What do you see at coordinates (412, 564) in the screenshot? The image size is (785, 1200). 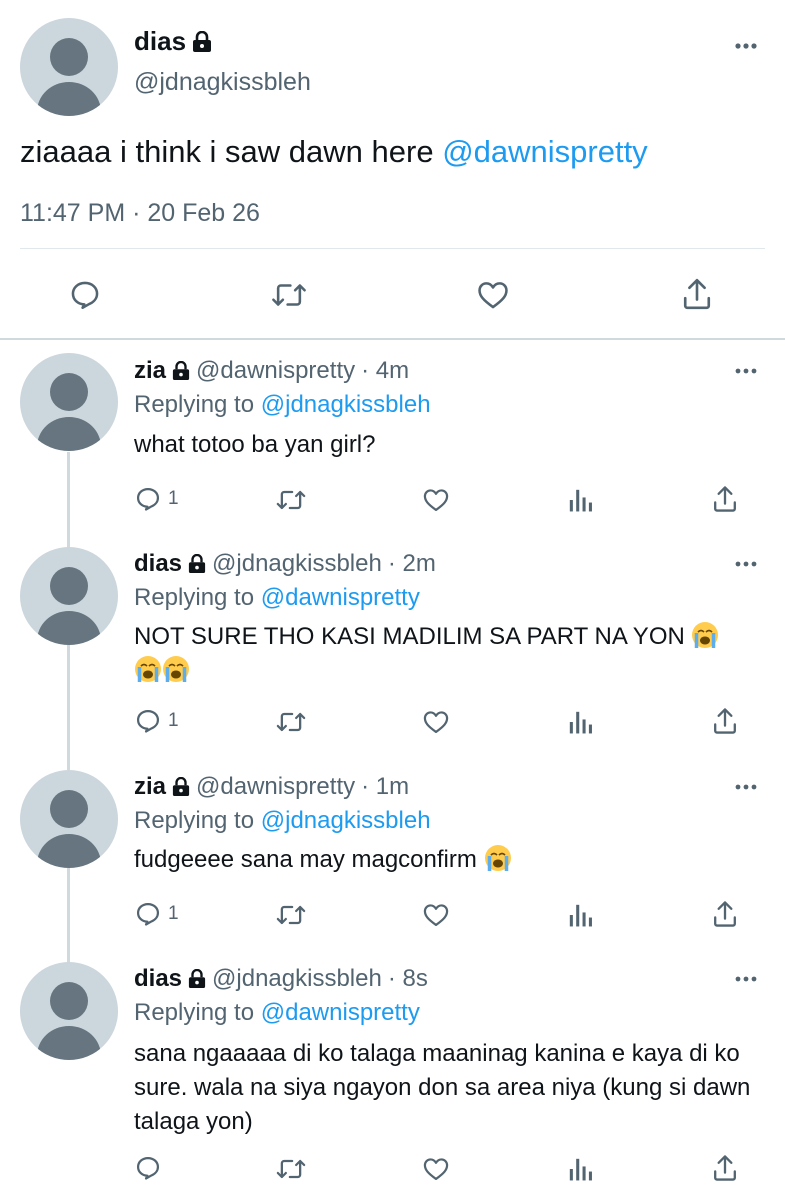 I see `reply-time: · 2m` at bounding box center [412, 564].